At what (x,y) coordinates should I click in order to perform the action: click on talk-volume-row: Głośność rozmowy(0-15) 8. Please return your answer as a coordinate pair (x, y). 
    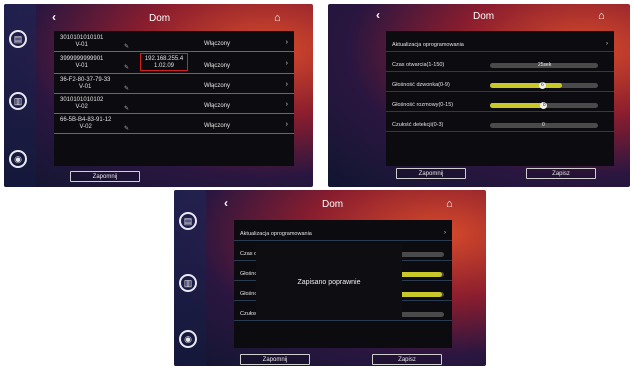
    Looking at the image, I should click on (500, 104).